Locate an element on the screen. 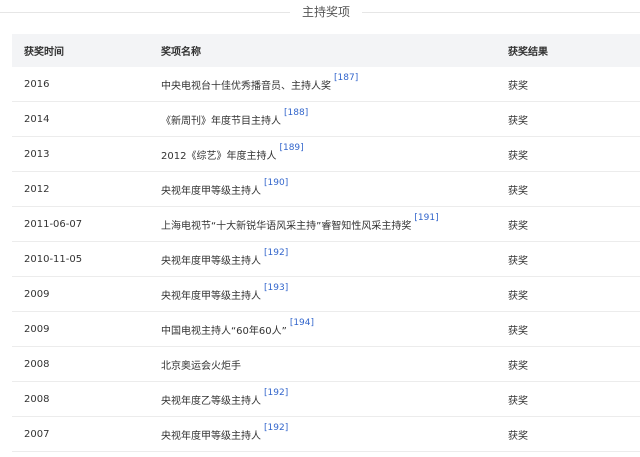 The image size is (640, 457). award-date: 2011-06-07 is located at coordinates (80, 224).